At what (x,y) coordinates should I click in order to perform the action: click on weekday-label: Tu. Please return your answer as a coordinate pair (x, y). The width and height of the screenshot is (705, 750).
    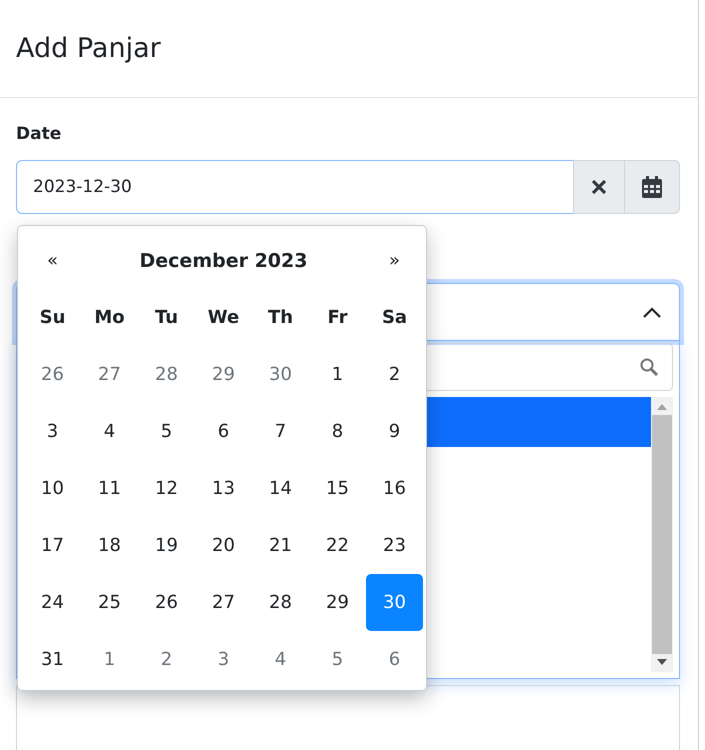
    Looking at the image, I should click on (167, 318).